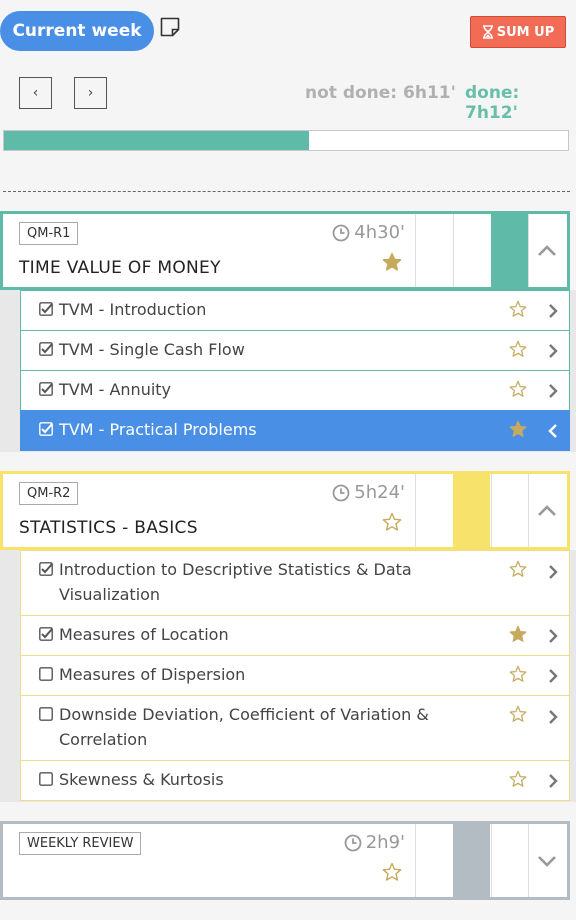  I want to click on note-icon, so click(170, 27).